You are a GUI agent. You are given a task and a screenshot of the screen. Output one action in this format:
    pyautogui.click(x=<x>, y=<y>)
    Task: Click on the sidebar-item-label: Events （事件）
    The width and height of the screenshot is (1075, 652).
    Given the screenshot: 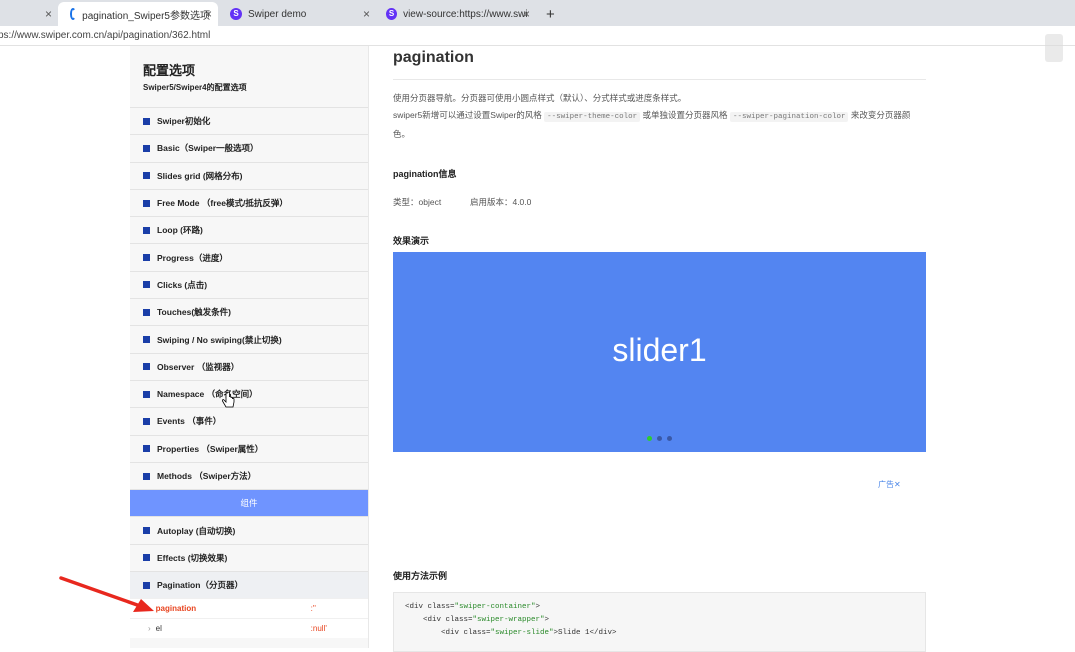 What is the action you would take?
    pyautogui.click(x=189, y=421)
    